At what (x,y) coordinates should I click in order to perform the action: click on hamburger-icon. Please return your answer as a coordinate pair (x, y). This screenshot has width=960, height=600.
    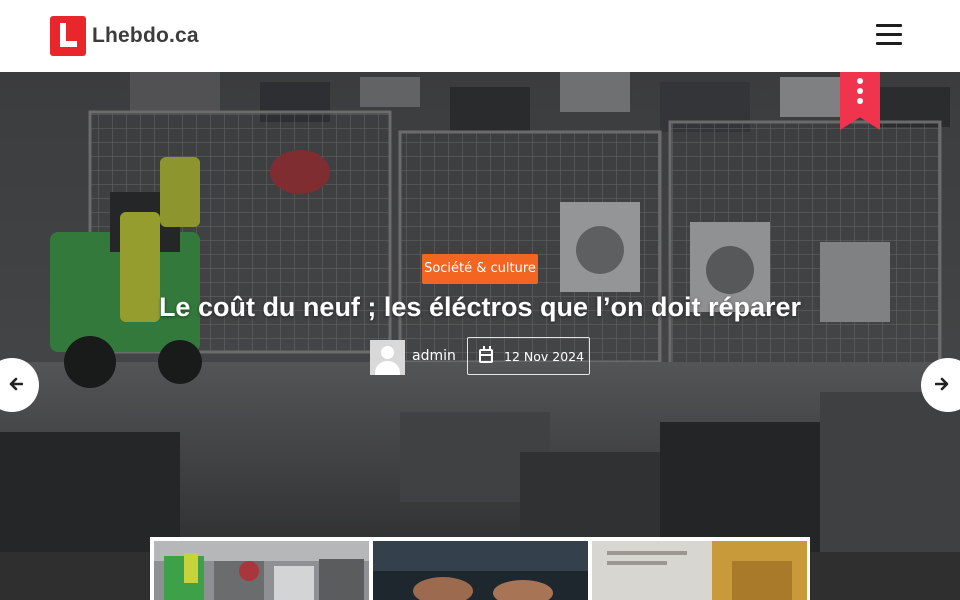
    Looking at the image, I should click on (889, 25).